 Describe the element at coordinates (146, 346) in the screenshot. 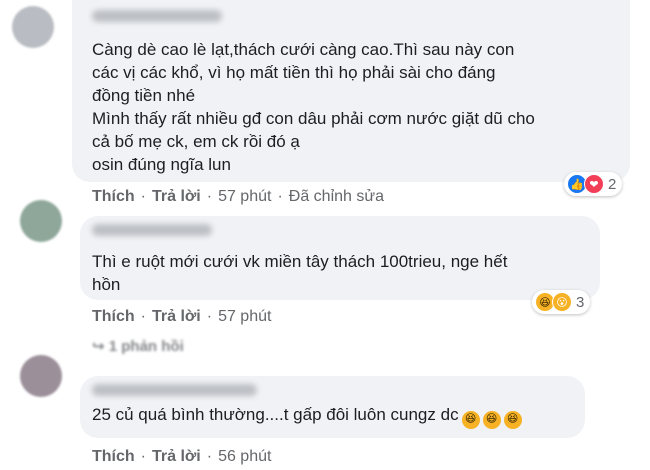

I see `replies-label: 1 phản hồi` at that location.